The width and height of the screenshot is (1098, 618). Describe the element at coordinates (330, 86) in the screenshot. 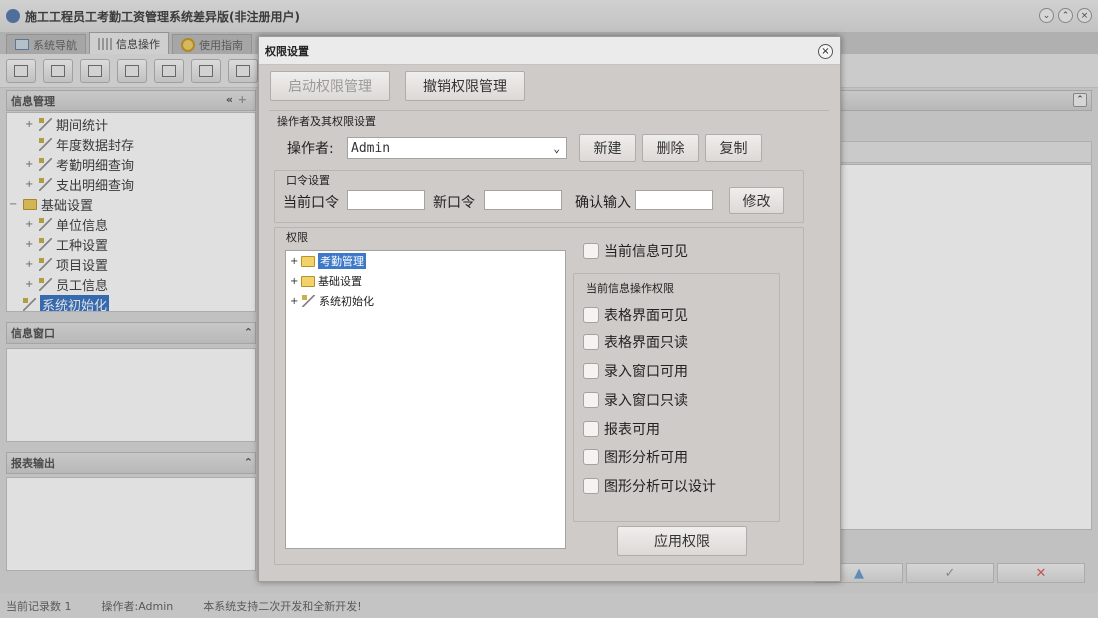

I see `enable-permission-button: 启动权限管理` at that location.